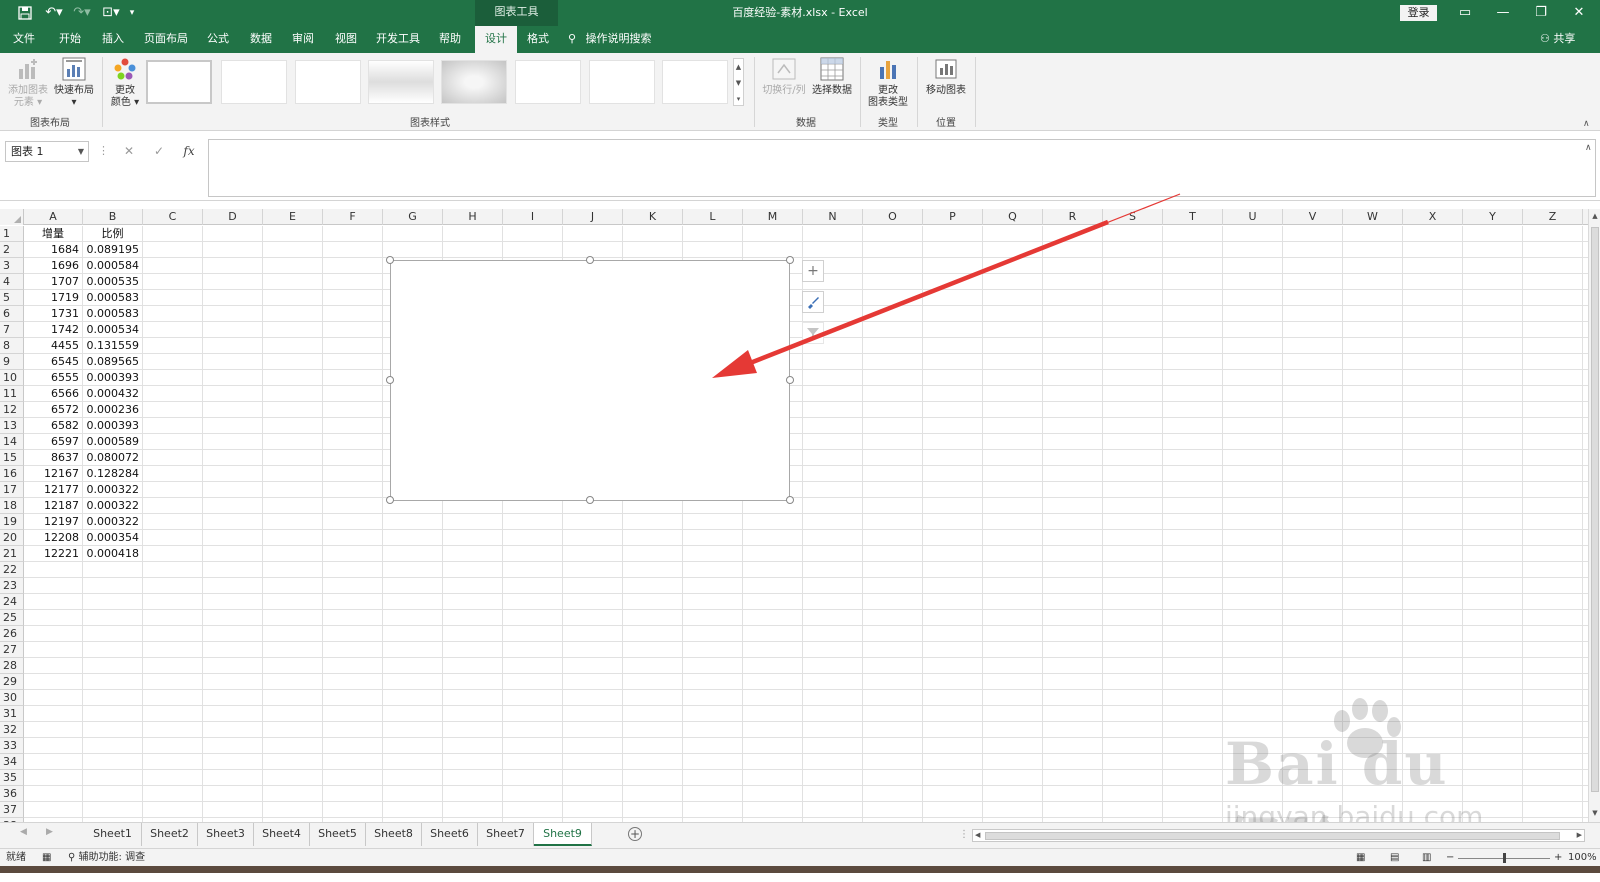 The image size is (1600, 882). I want to click on row-header-5: 5, so click(12, 298).